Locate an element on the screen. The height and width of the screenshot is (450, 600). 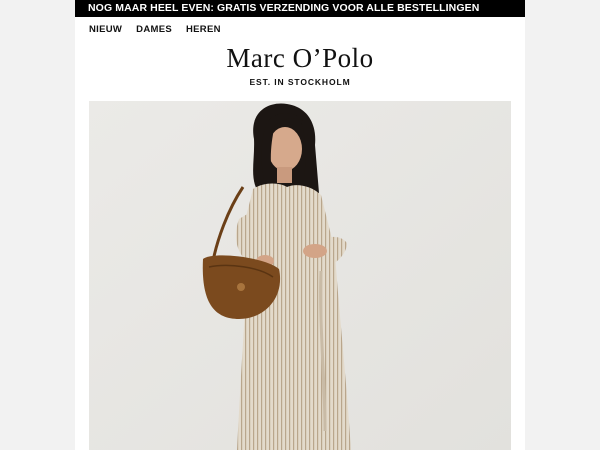
brand-logo: Marc O’Polo is located at coordinates (300, 58).